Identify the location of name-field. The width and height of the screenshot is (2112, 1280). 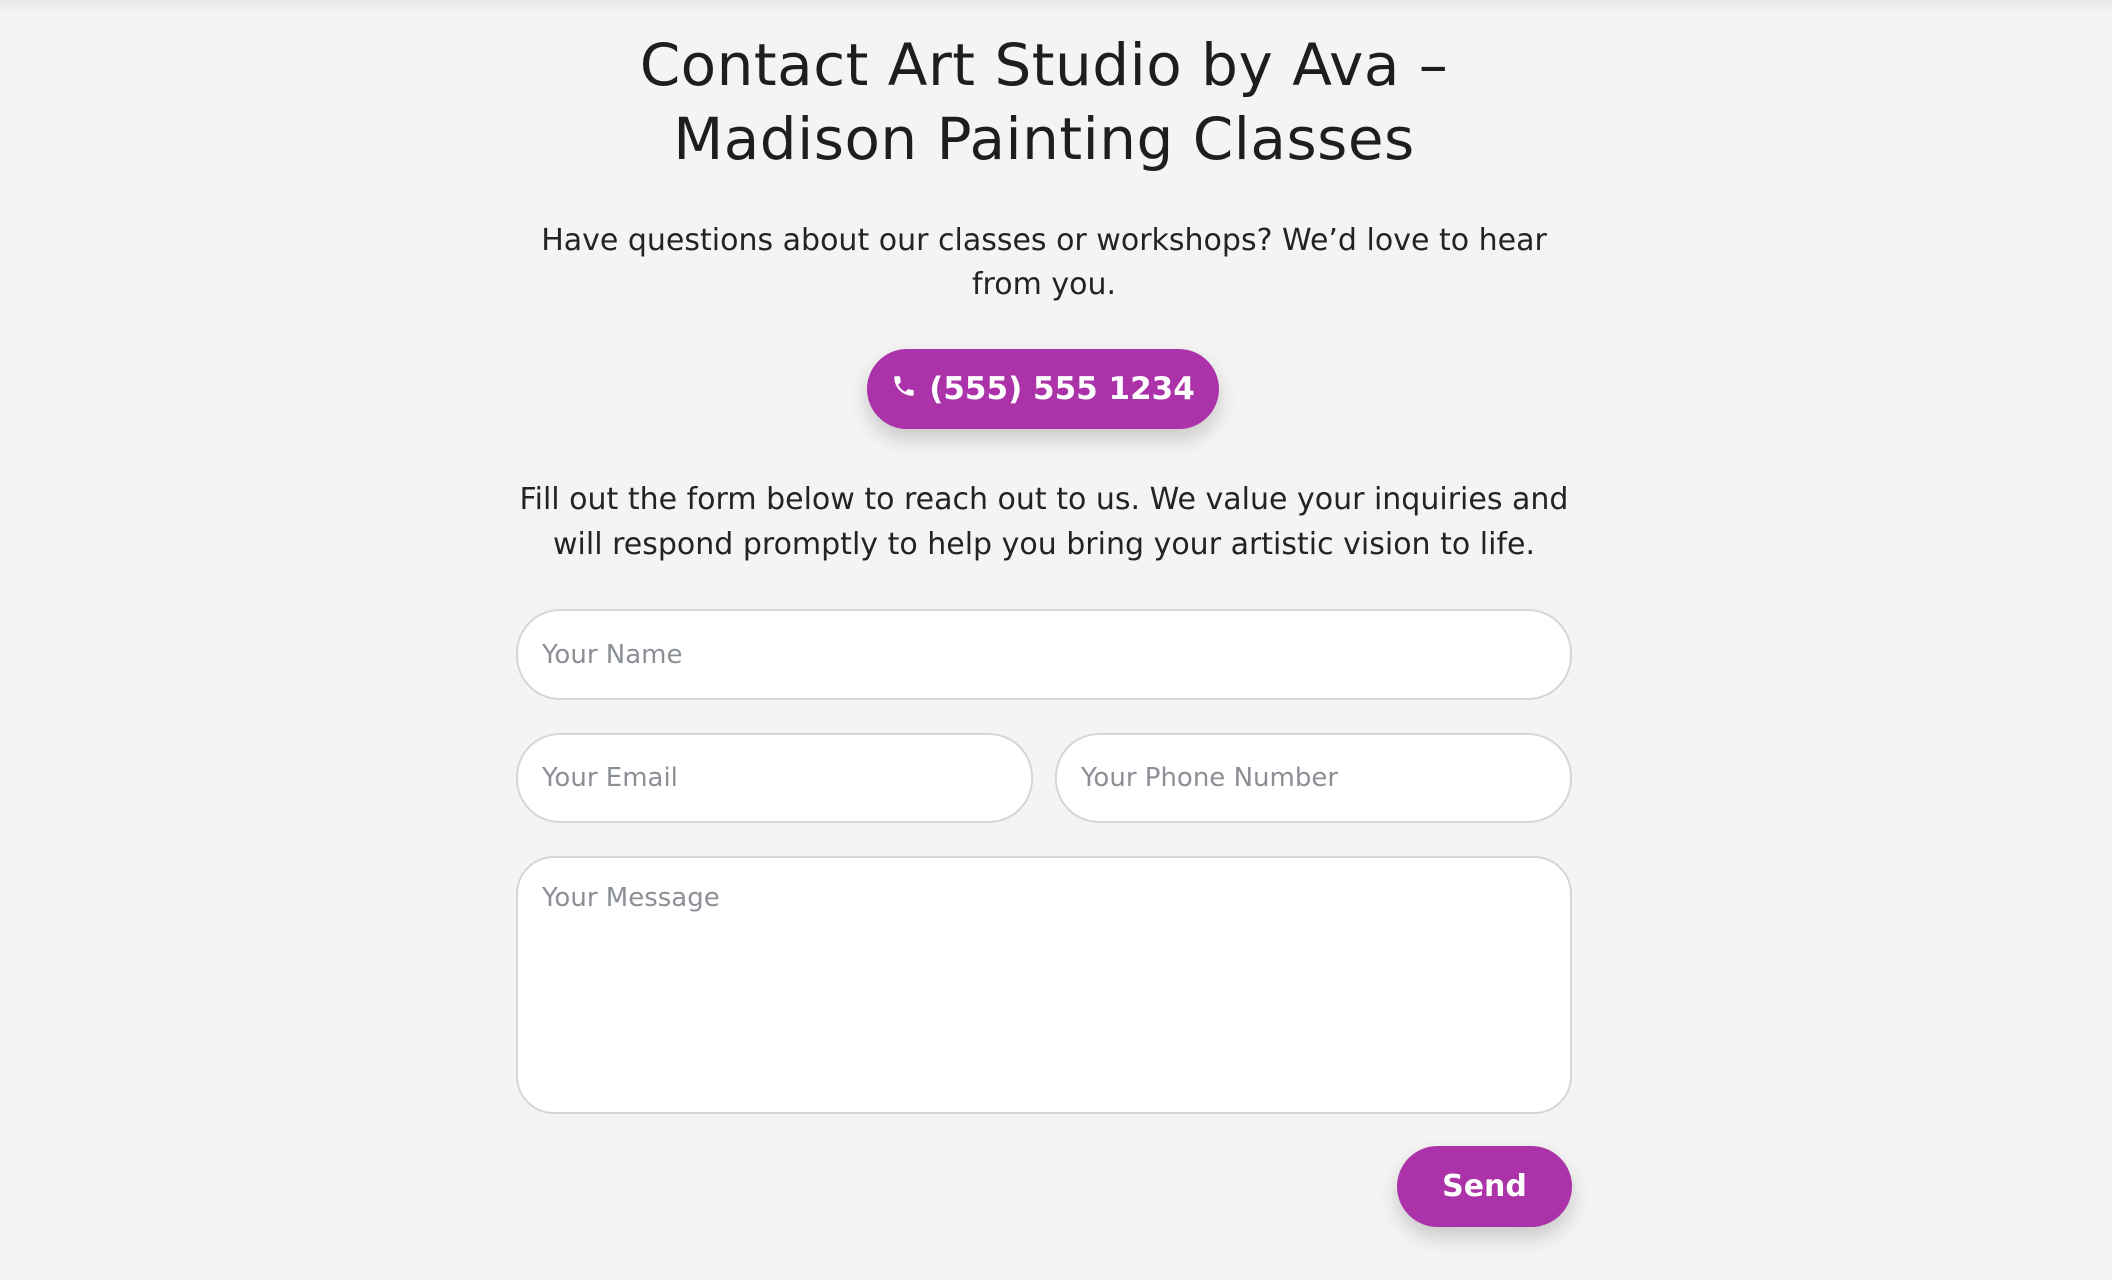
(1044, 654).